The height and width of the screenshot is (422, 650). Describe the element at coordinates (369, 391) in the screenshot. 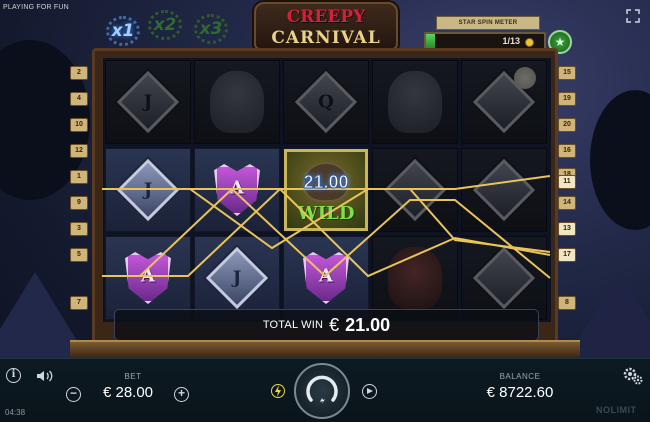

I see `autoplay-icon` at that location.